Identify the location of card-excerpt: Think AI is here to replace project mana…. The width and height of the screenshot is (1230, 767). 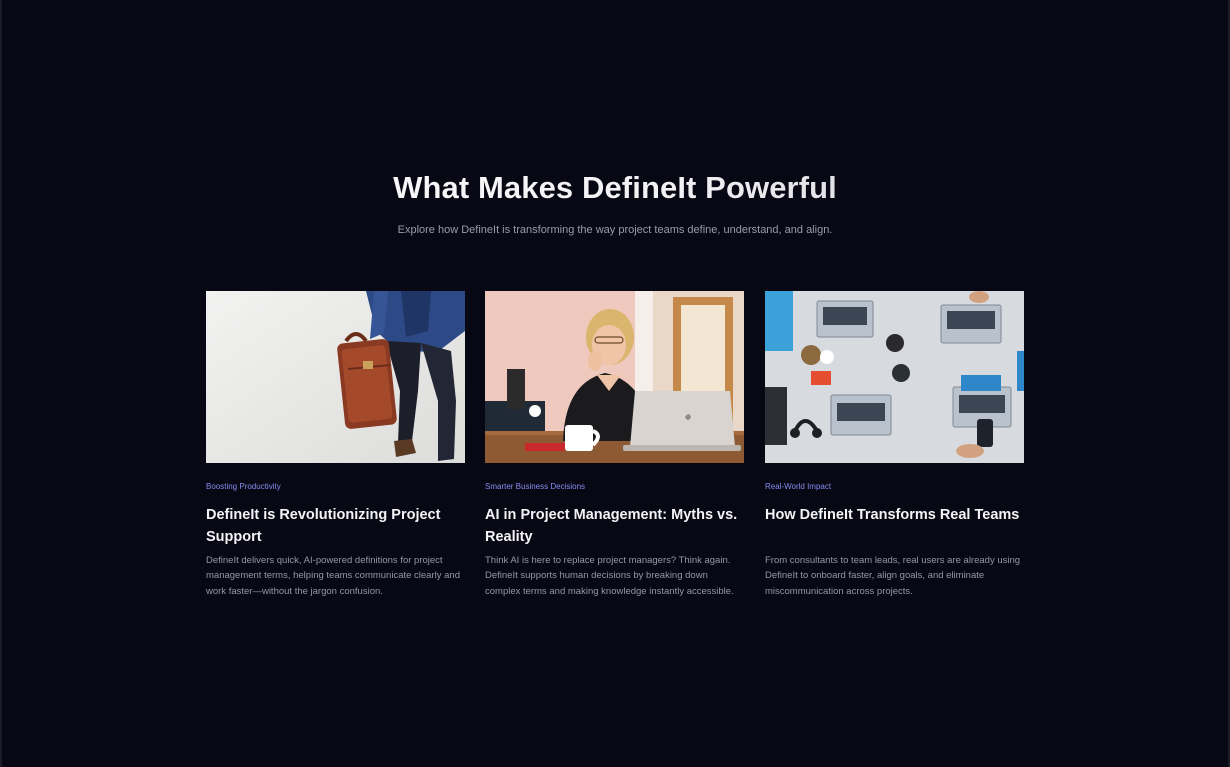
(609, 576).